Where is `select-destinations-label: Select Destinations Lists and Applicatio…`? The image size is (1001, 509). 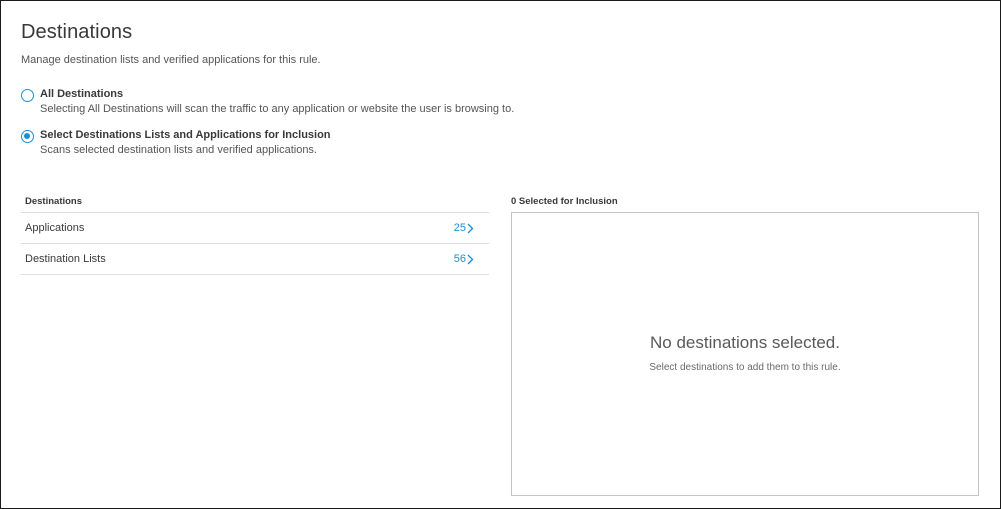
select-destinations-label: Select Destinations Lists and Applicatio… is located at coordinates (185, 135).